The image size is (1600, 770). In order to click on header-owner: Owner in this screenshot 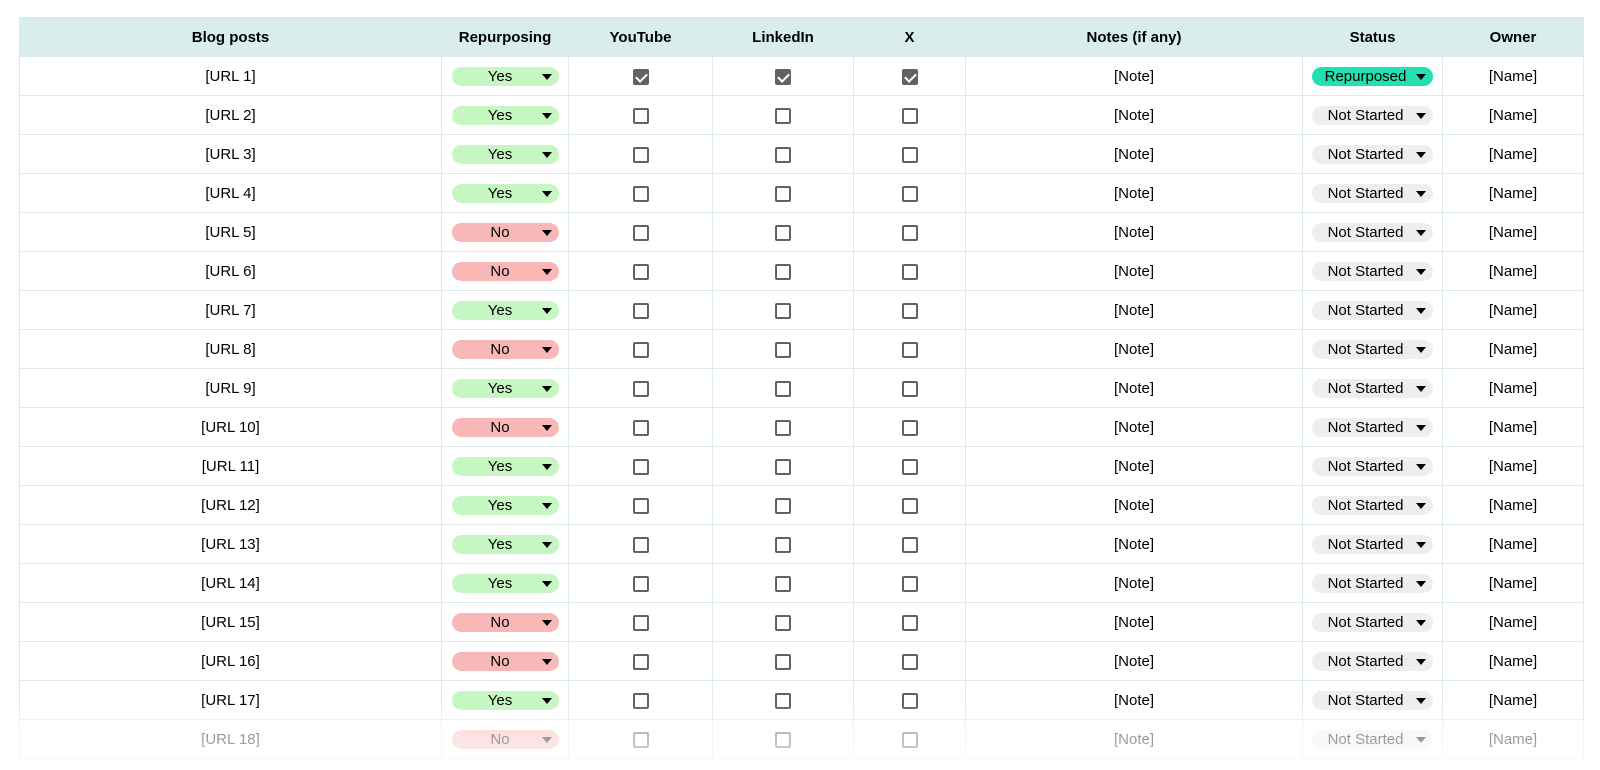, I will do `click(1513, 37)`.